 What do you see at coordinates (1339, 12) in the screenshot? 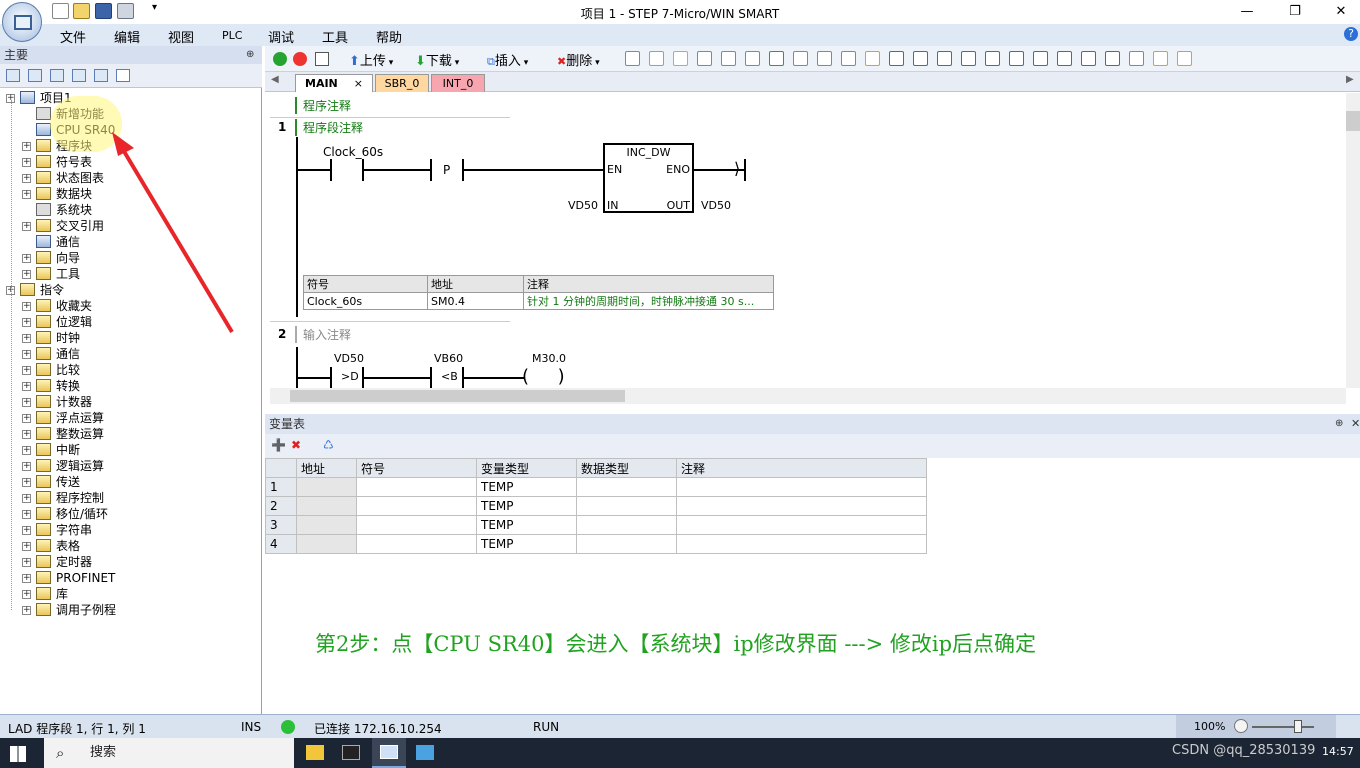
I see `close-button: ✕` at bounding box center [1339, 12].